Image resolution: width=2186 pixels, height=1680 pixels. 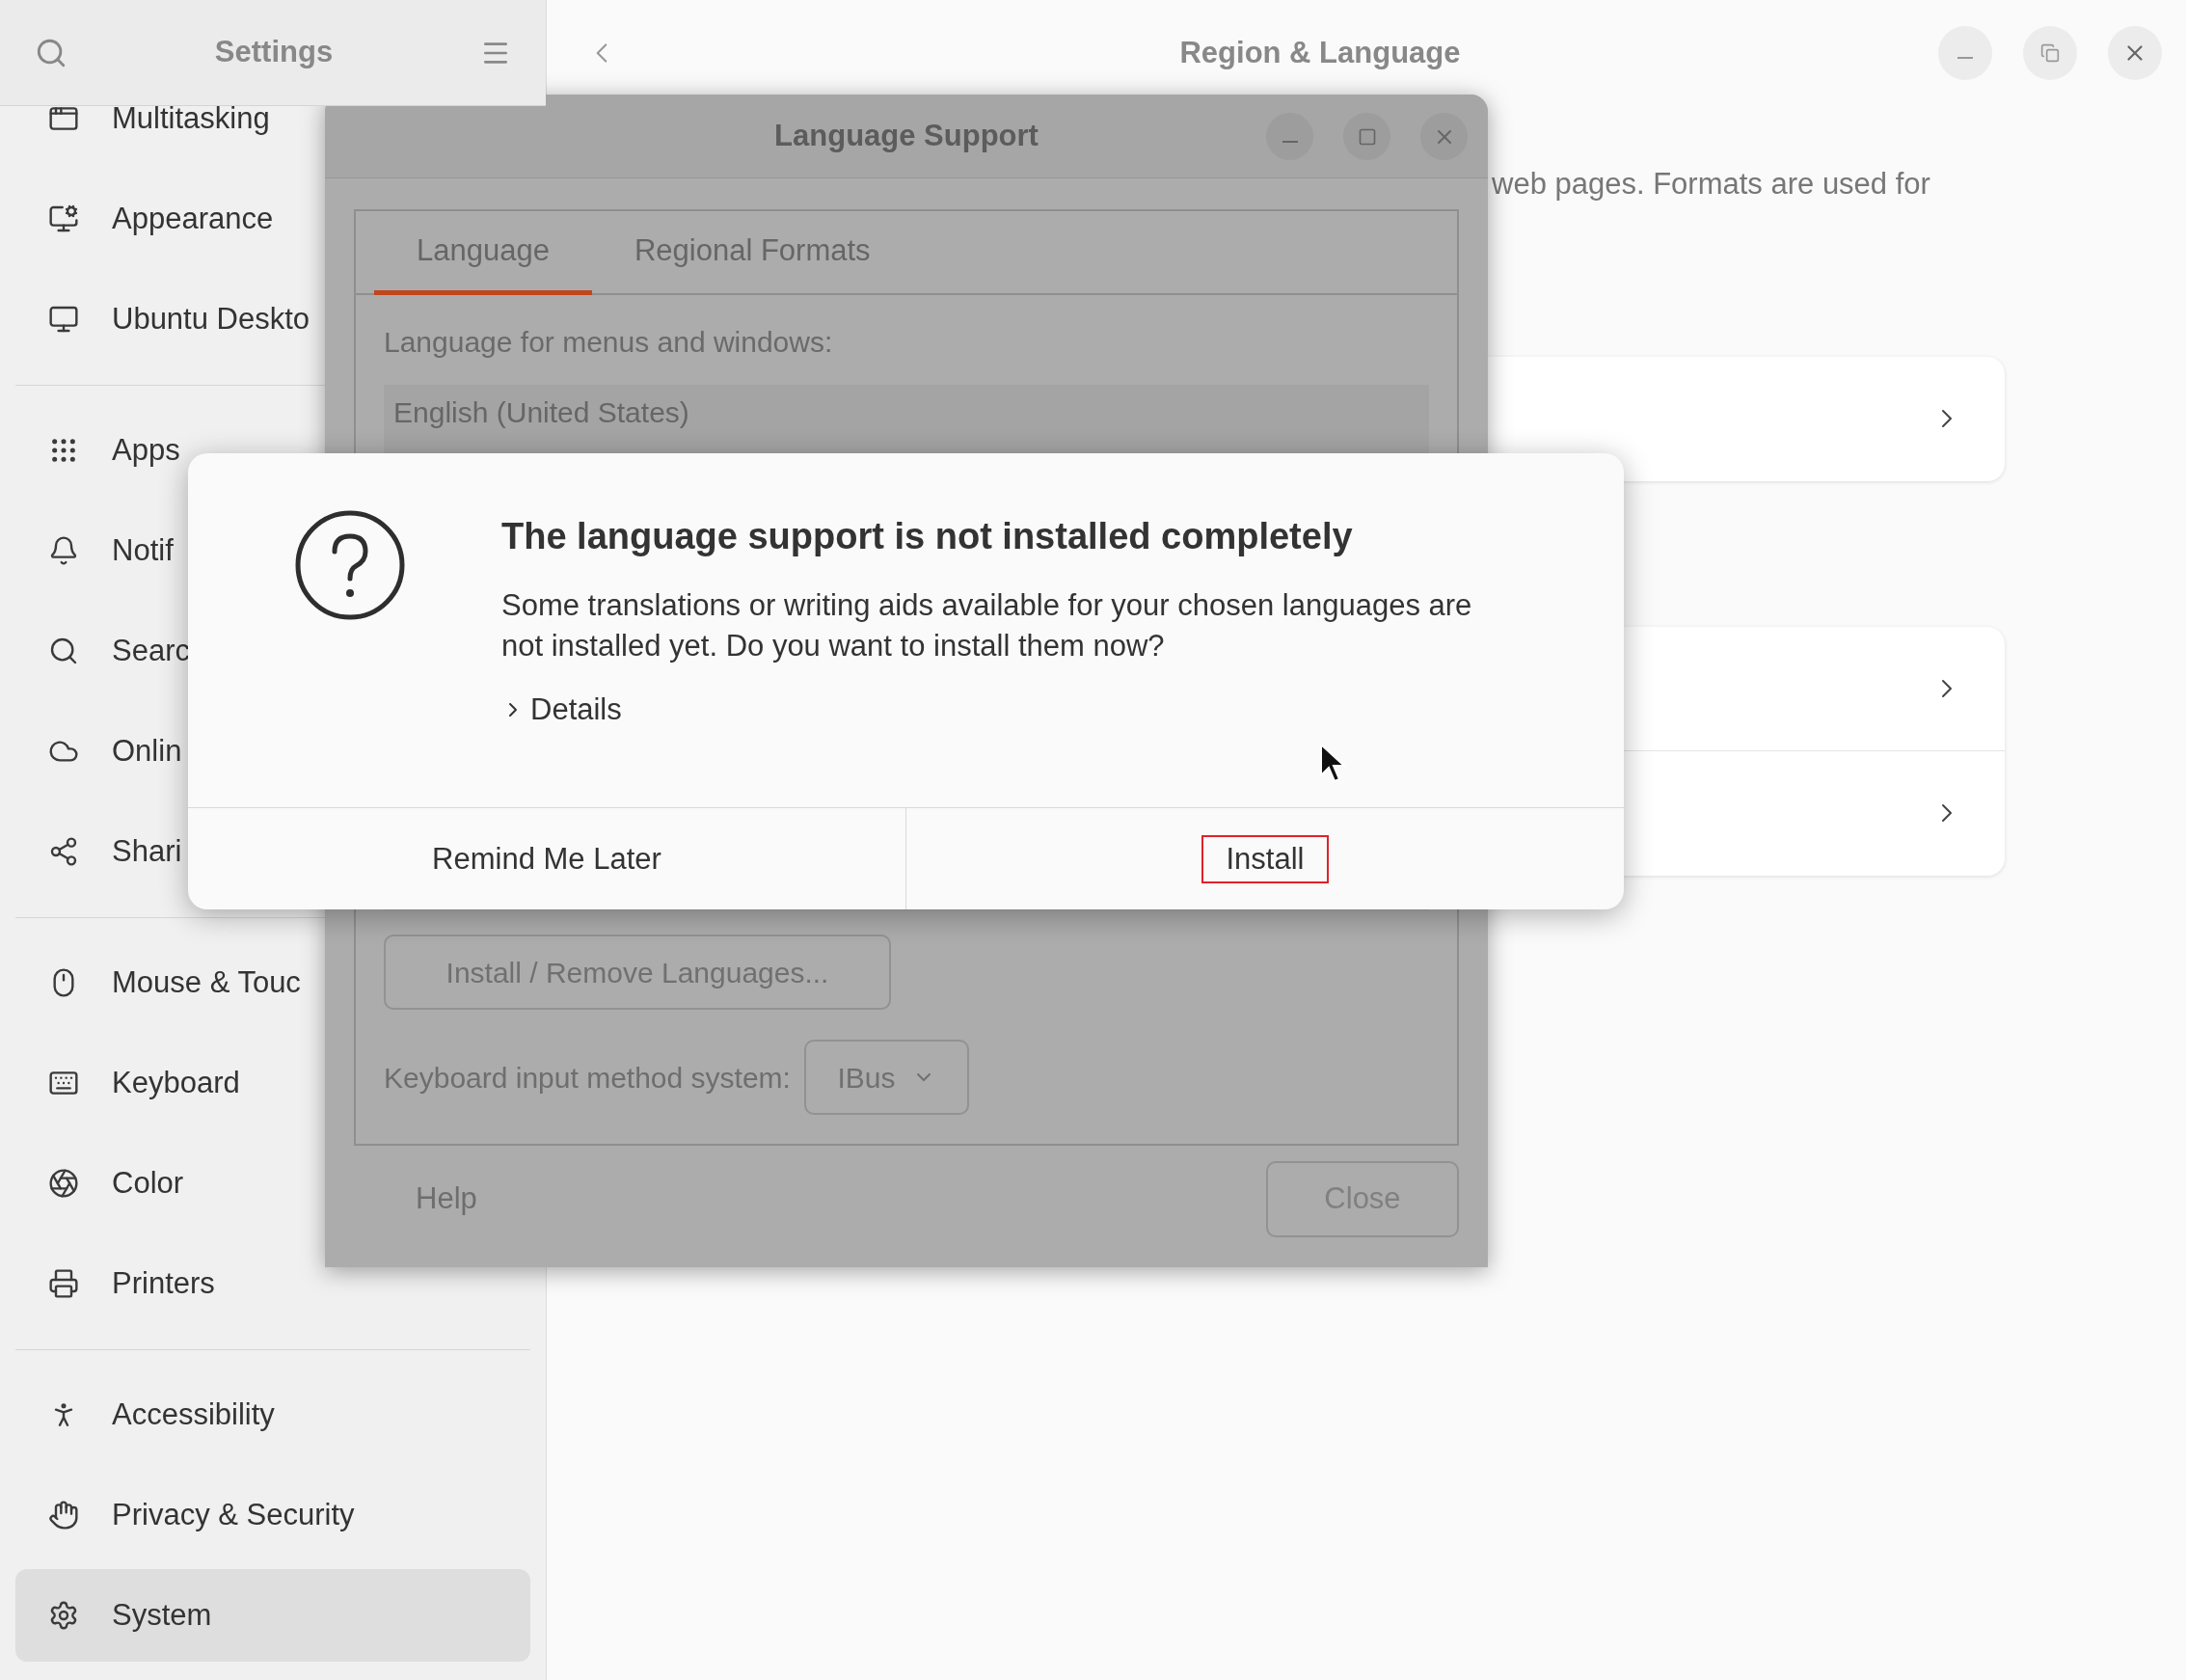 I want to click on dialog-message: Some translations or writing aids available for your chosen languages are not installed yet. Do you want to install them now?, so click(x=987, y=625).